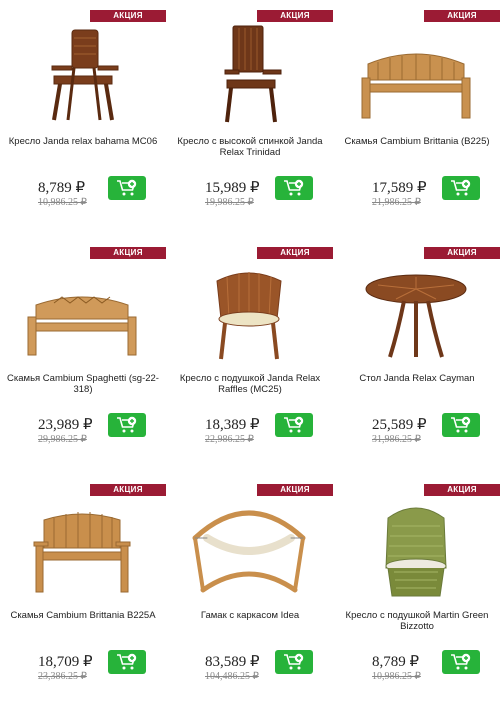  What do you see at coordinates (83, 615) in the screenshot?
I see `product-name: Скамья Cambium Brittania B225A` at bounding box center [83, 615].